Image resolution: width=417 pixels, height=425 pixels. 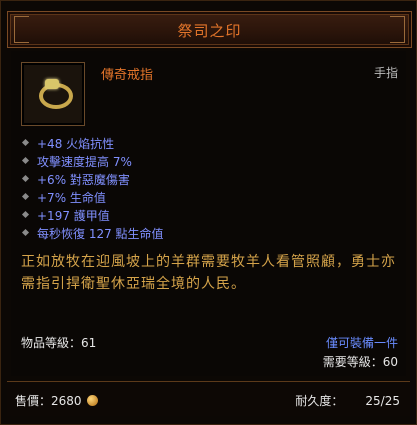 I want to click on sell-price: 售價：2680, so click(x=57, y=400).